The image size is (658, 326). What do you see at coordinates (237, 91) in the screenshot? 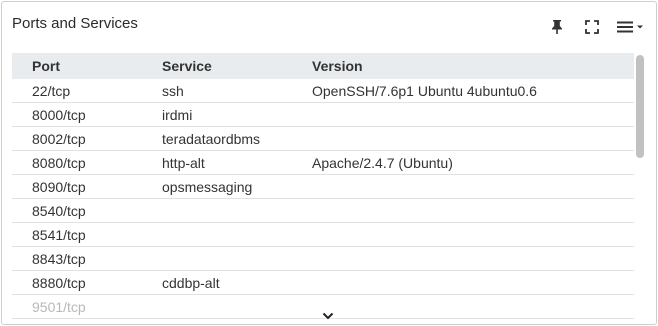
I see `service-cell: ssh` at bounding box center [237, 91].